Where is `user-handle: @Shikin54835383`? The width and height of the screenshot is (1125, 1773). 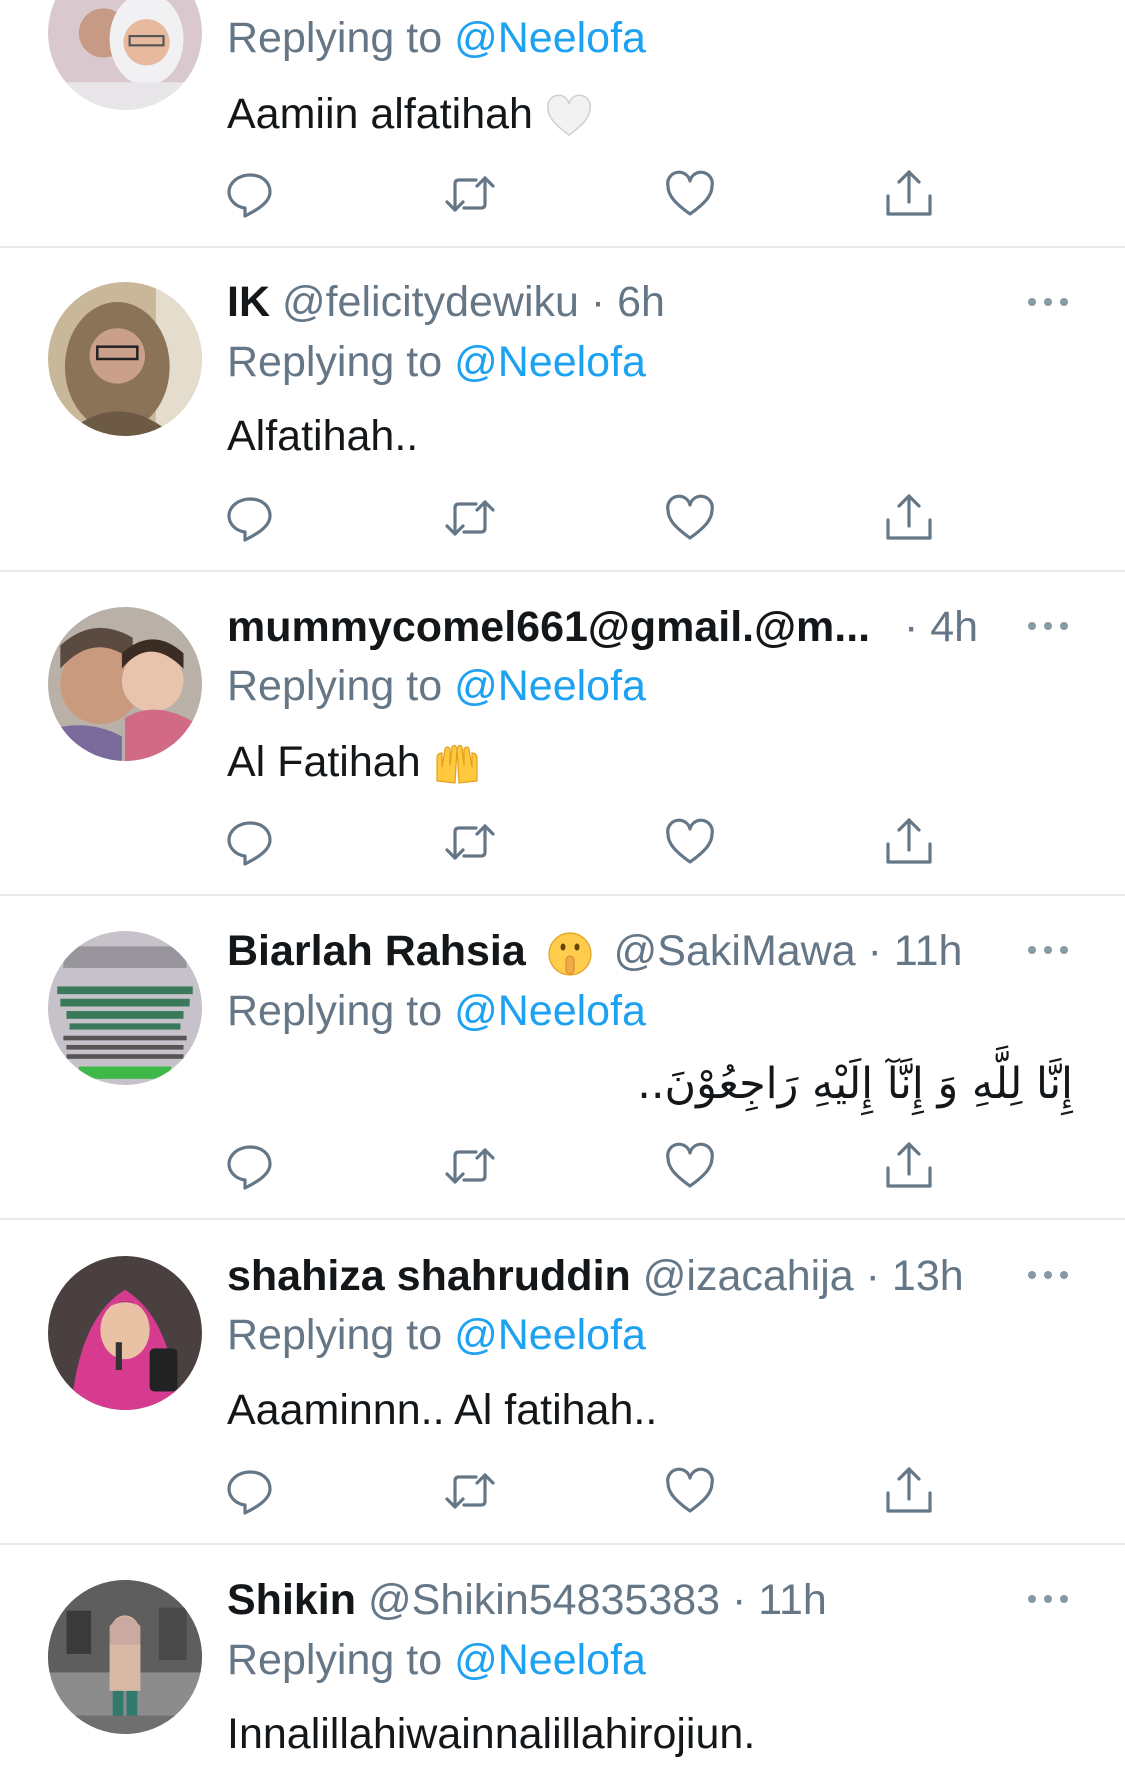
user-handle: @Shikin54835383 is located at coordinates (544, 1600).